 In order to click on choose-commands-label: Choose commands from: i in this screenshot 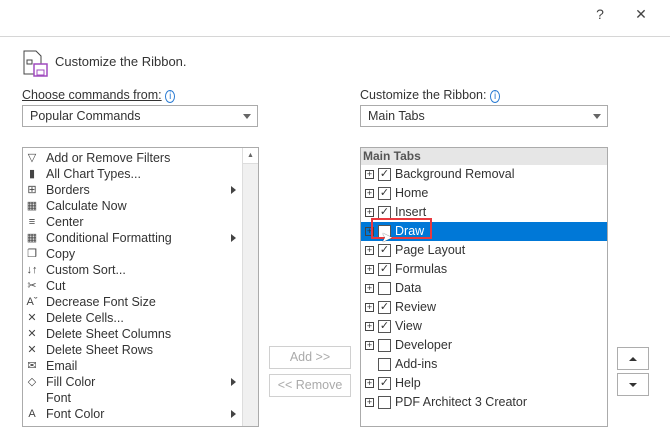, I will do `click(99, 95)`.